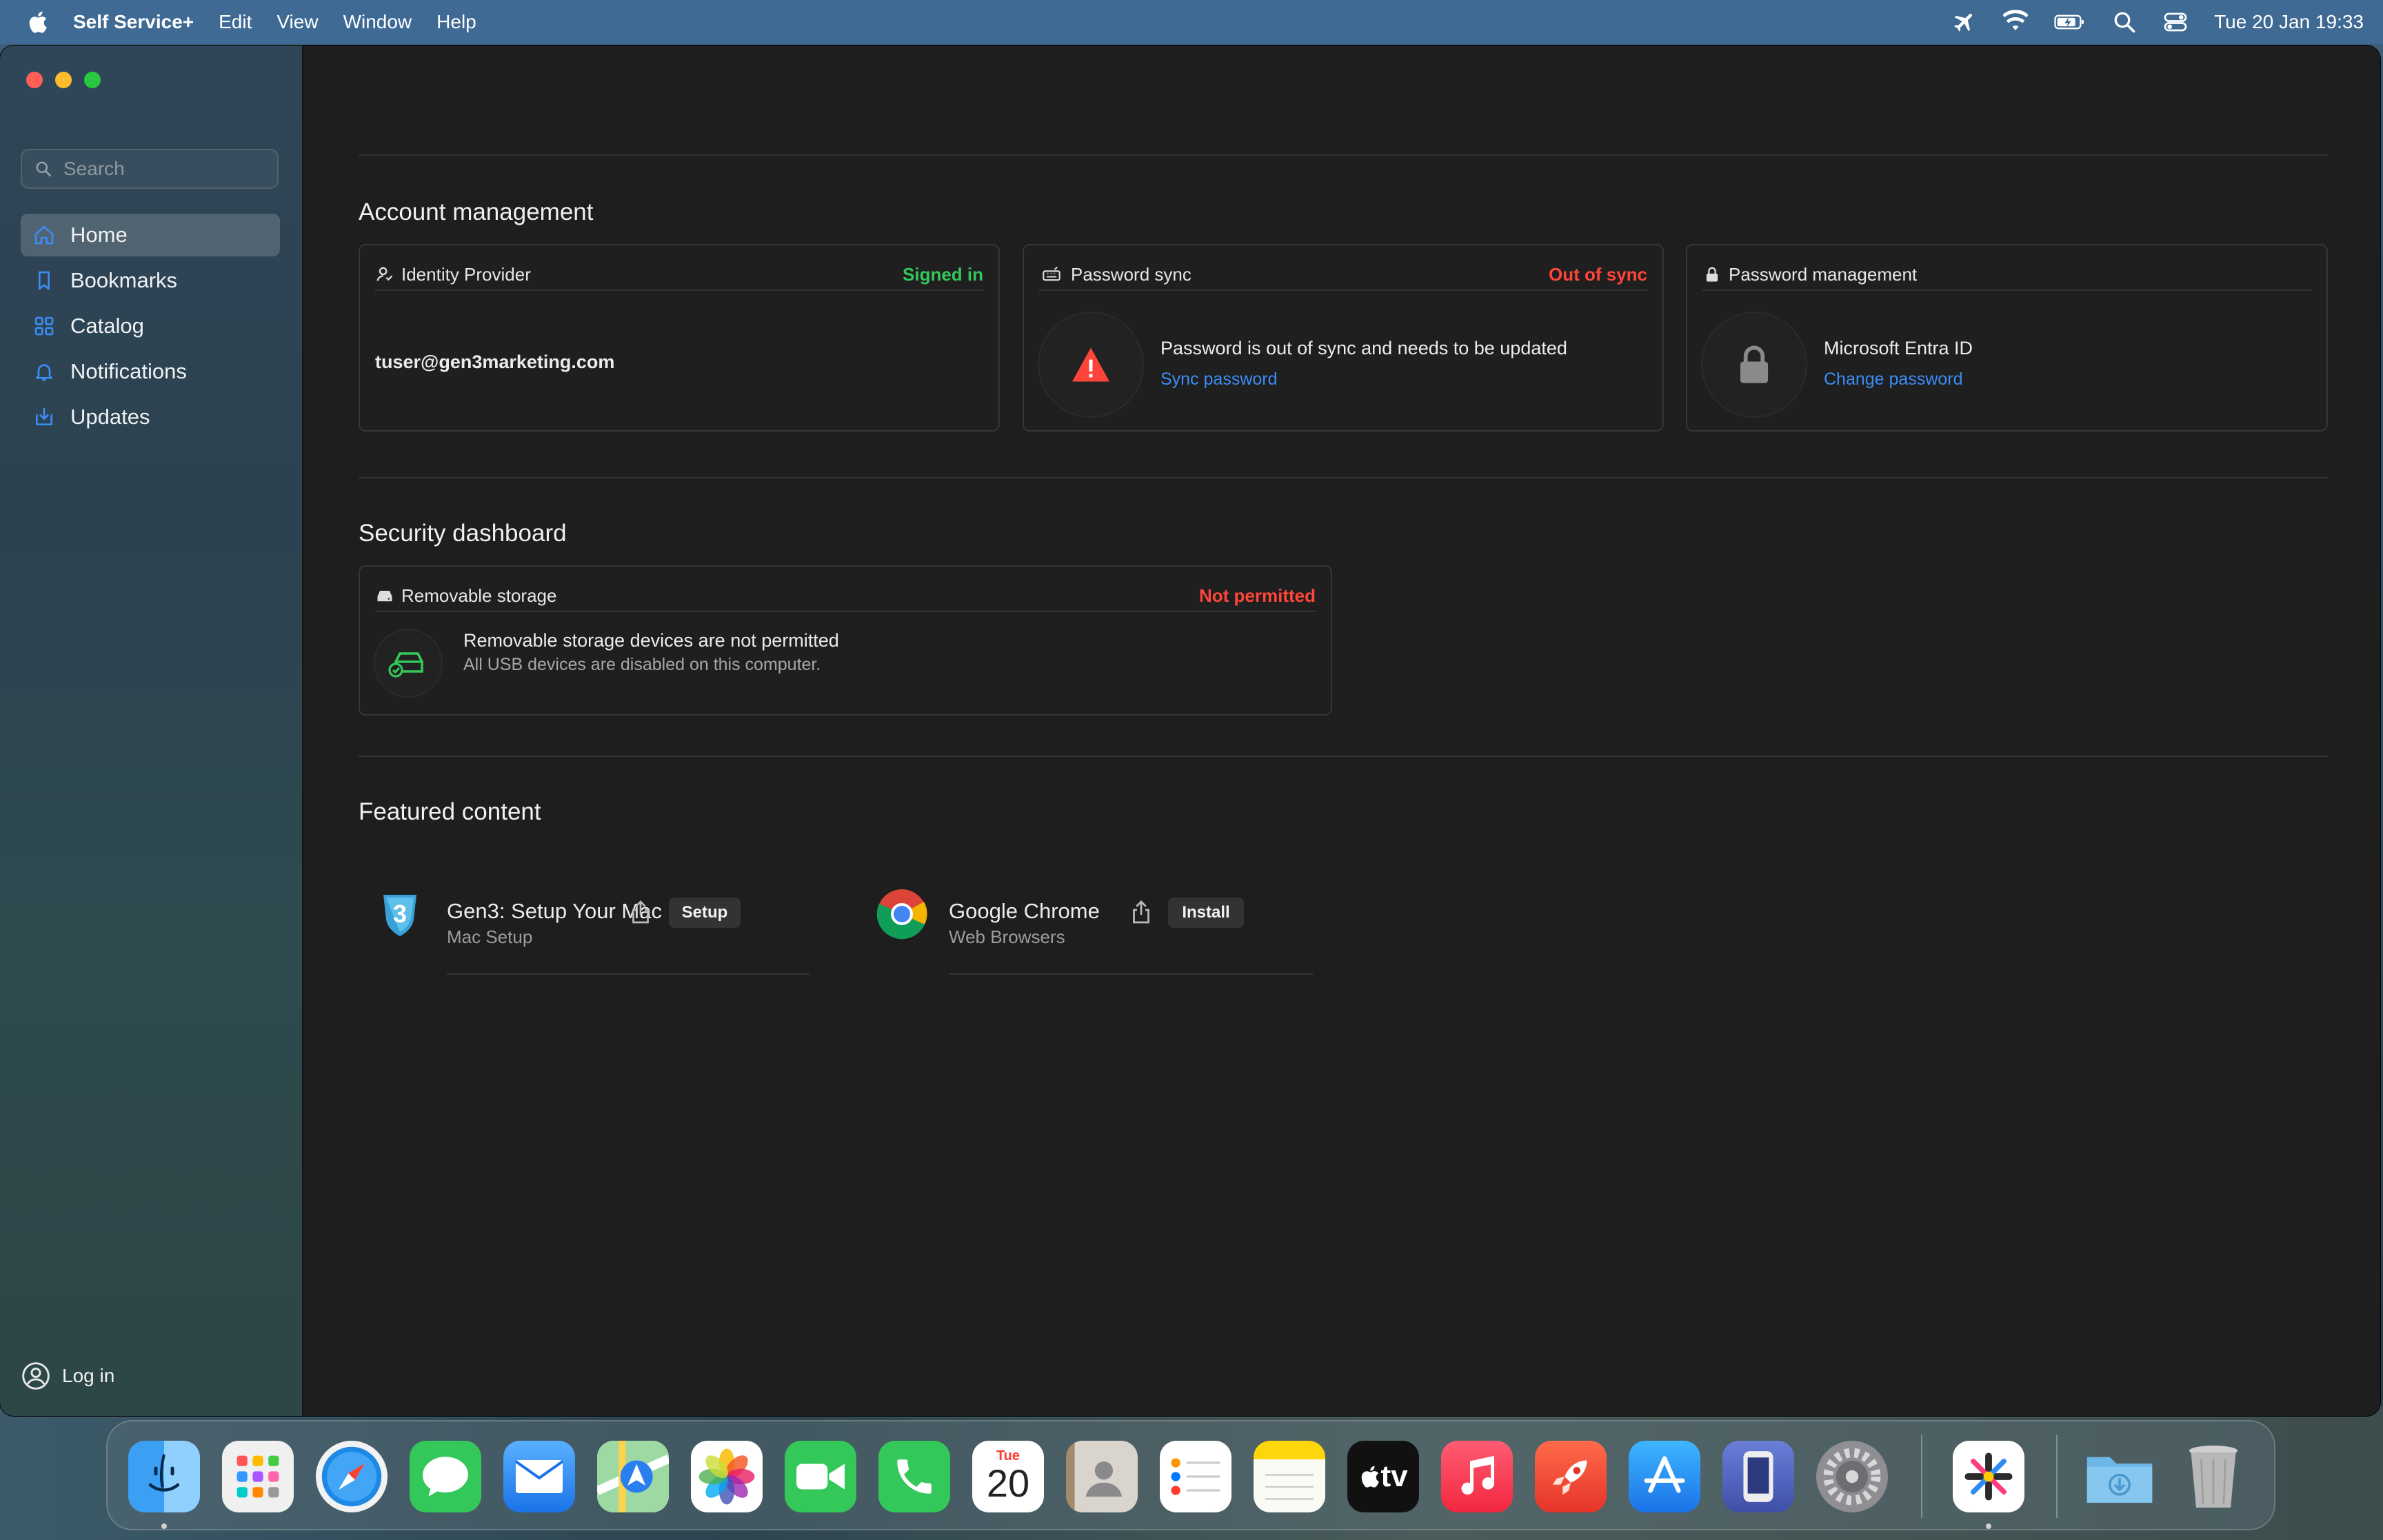 The width and height of the screenshot is (2383, 1540). Describe the element at coordinates (1893, 379) in the screenshot. I see `change-password-link: Change password` at that location.